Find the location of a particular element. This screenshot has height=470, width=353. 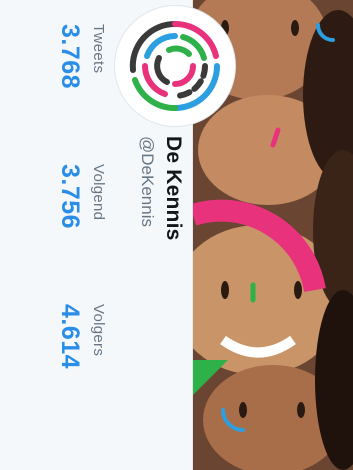

stat-value: 4.614 is located at coordinates (70, 337).